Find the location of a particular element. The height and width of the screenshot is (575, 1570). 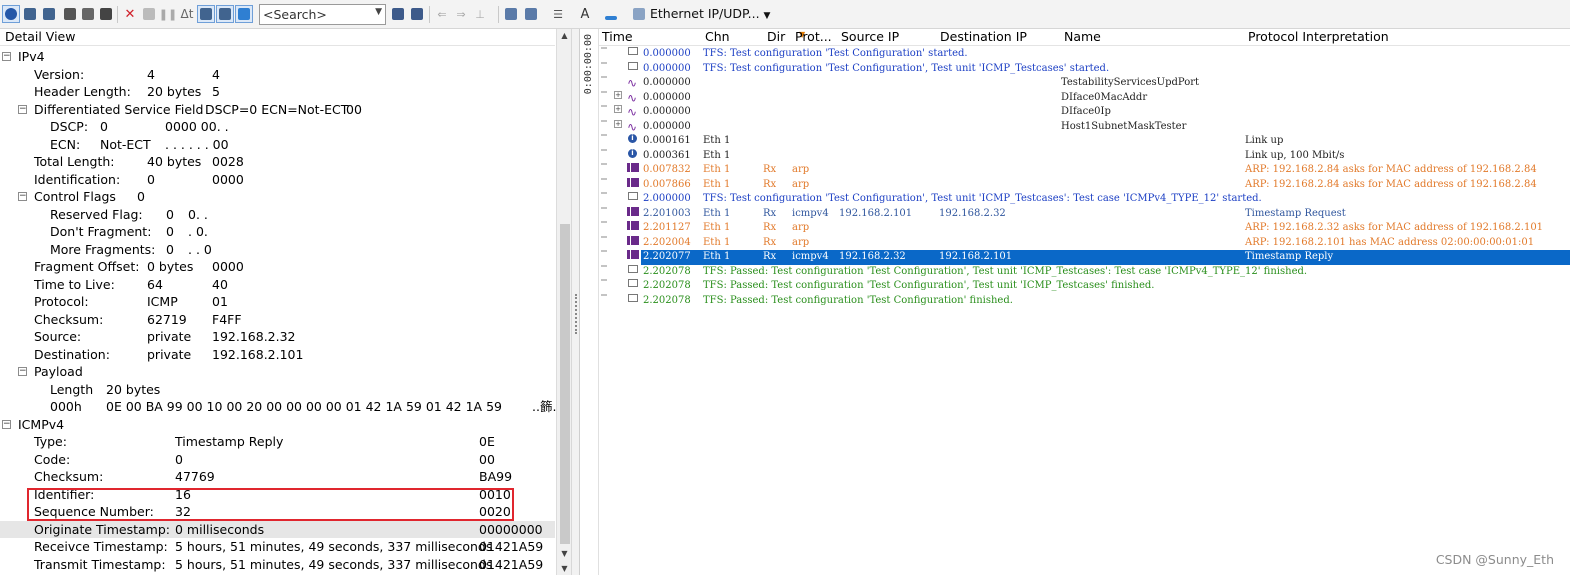

pause-icon: ❚❚ is located at coordinates (168, 14).